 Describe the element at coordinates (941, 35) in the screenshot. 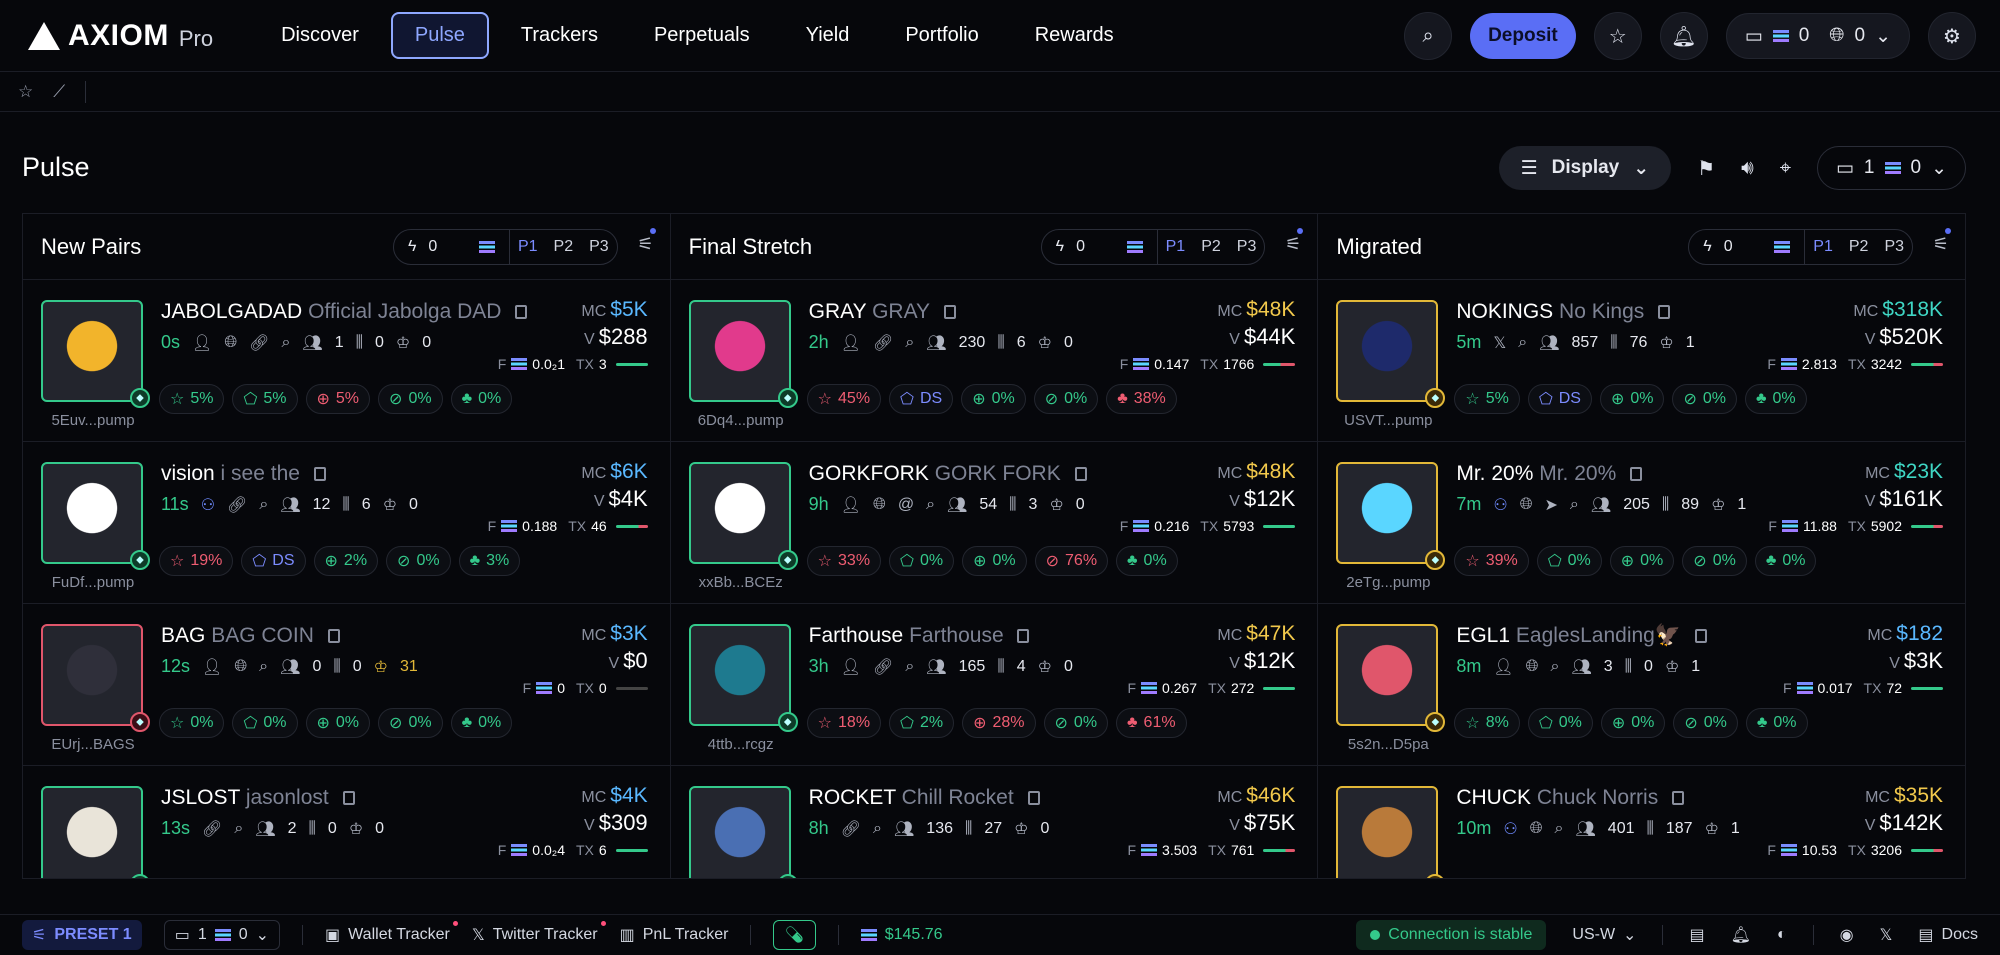

I see `nav-portfolio: Portfolio` at that location.